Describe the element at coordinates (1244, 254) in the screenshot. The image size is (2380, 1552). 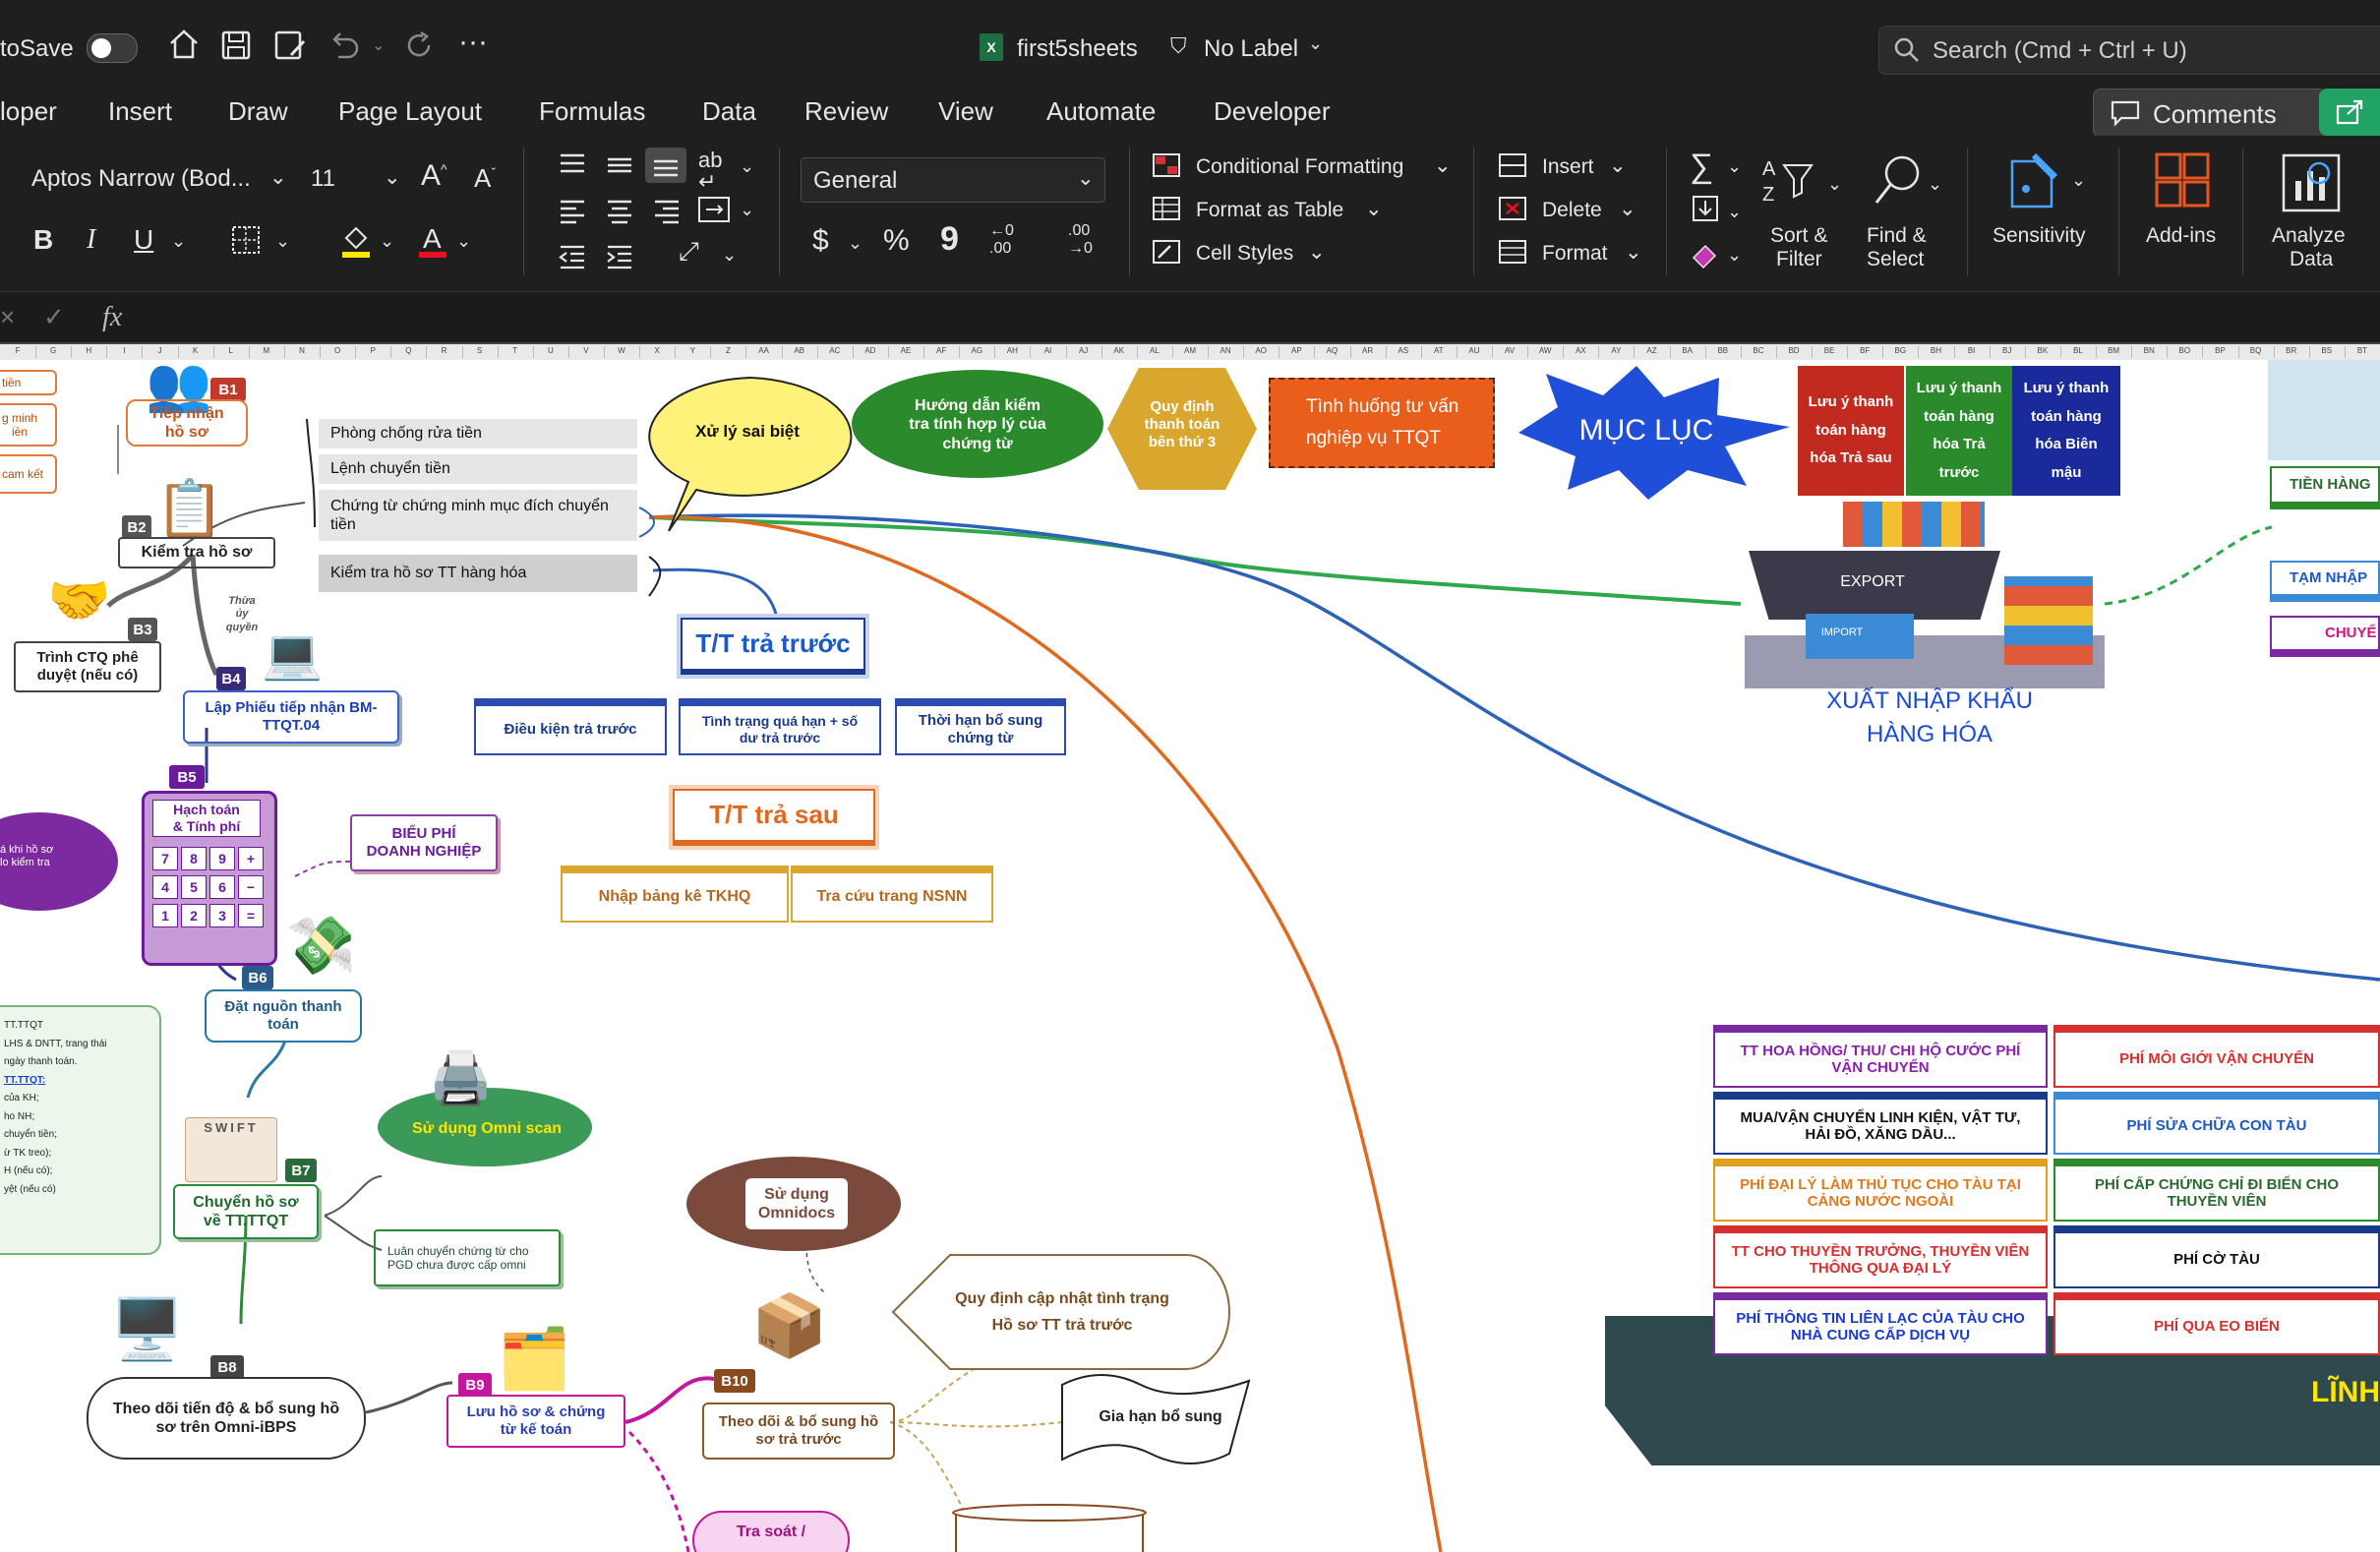
I see `cell-styles-button: Cell Styles` at that location.